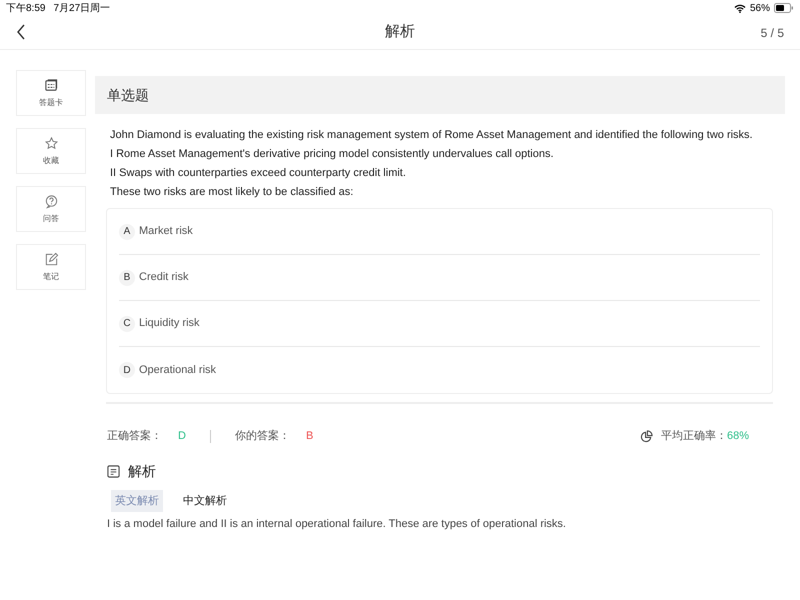  What do you see at coordinates (51, 209) in the screenshot?
I see `sidebar-item: 问答` at bounding box center [51, 209].